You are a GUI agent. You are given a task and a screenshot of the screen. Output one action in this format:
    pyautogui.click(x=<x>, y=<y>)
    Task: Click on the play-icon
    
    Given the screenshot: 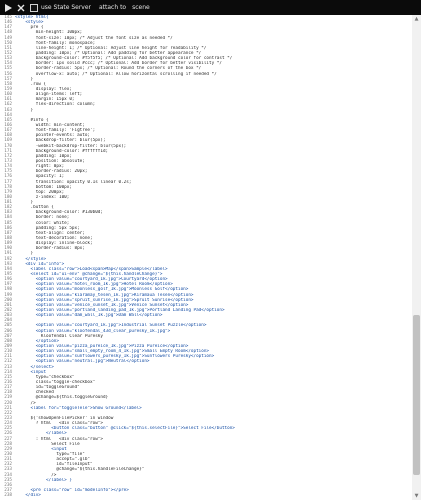 What is the action you would take?
    pyautogui.click(x=8, y=8)
    